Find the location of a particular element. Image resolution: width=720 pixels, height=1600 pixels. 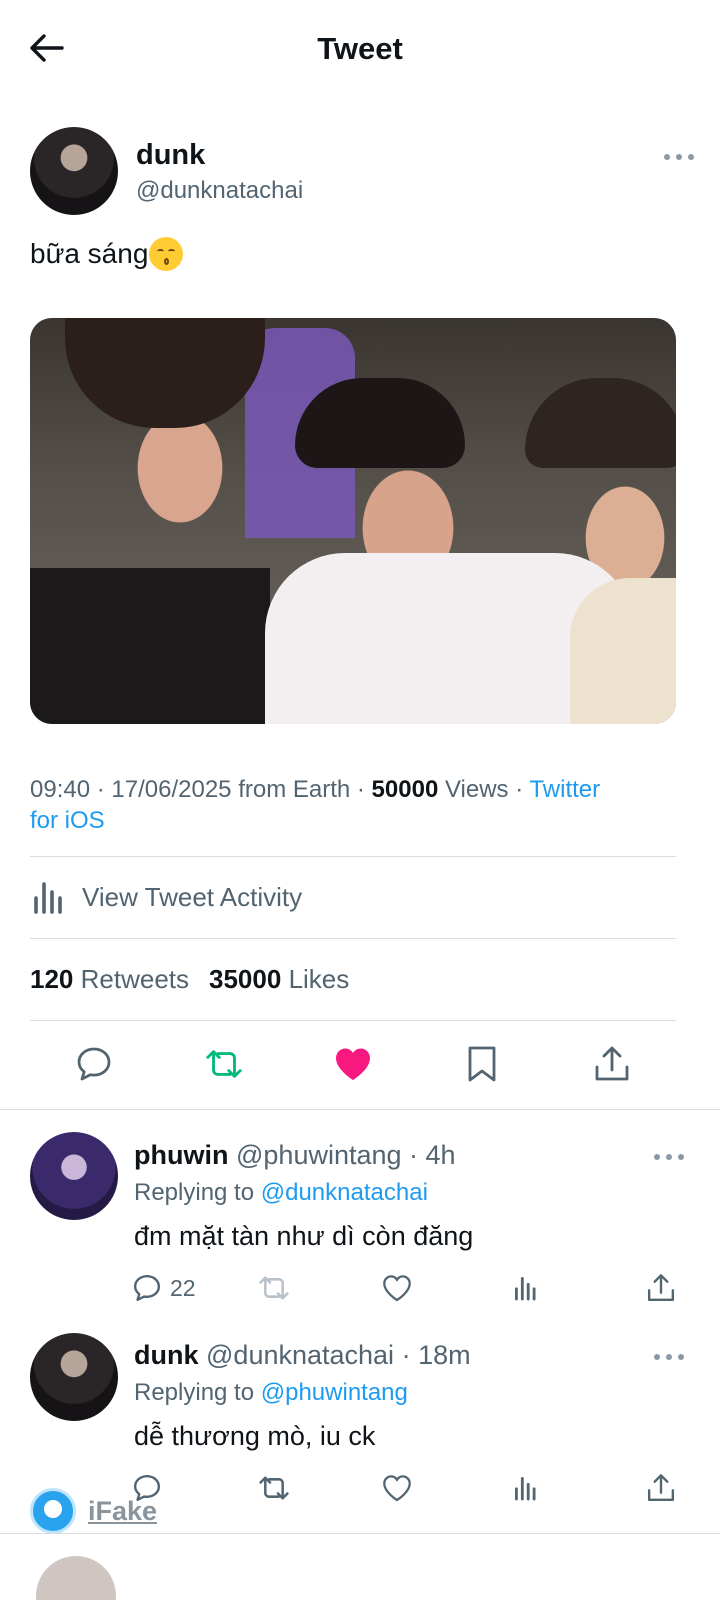

reply-author-name: dunk is located at coordinates (166, 1355).